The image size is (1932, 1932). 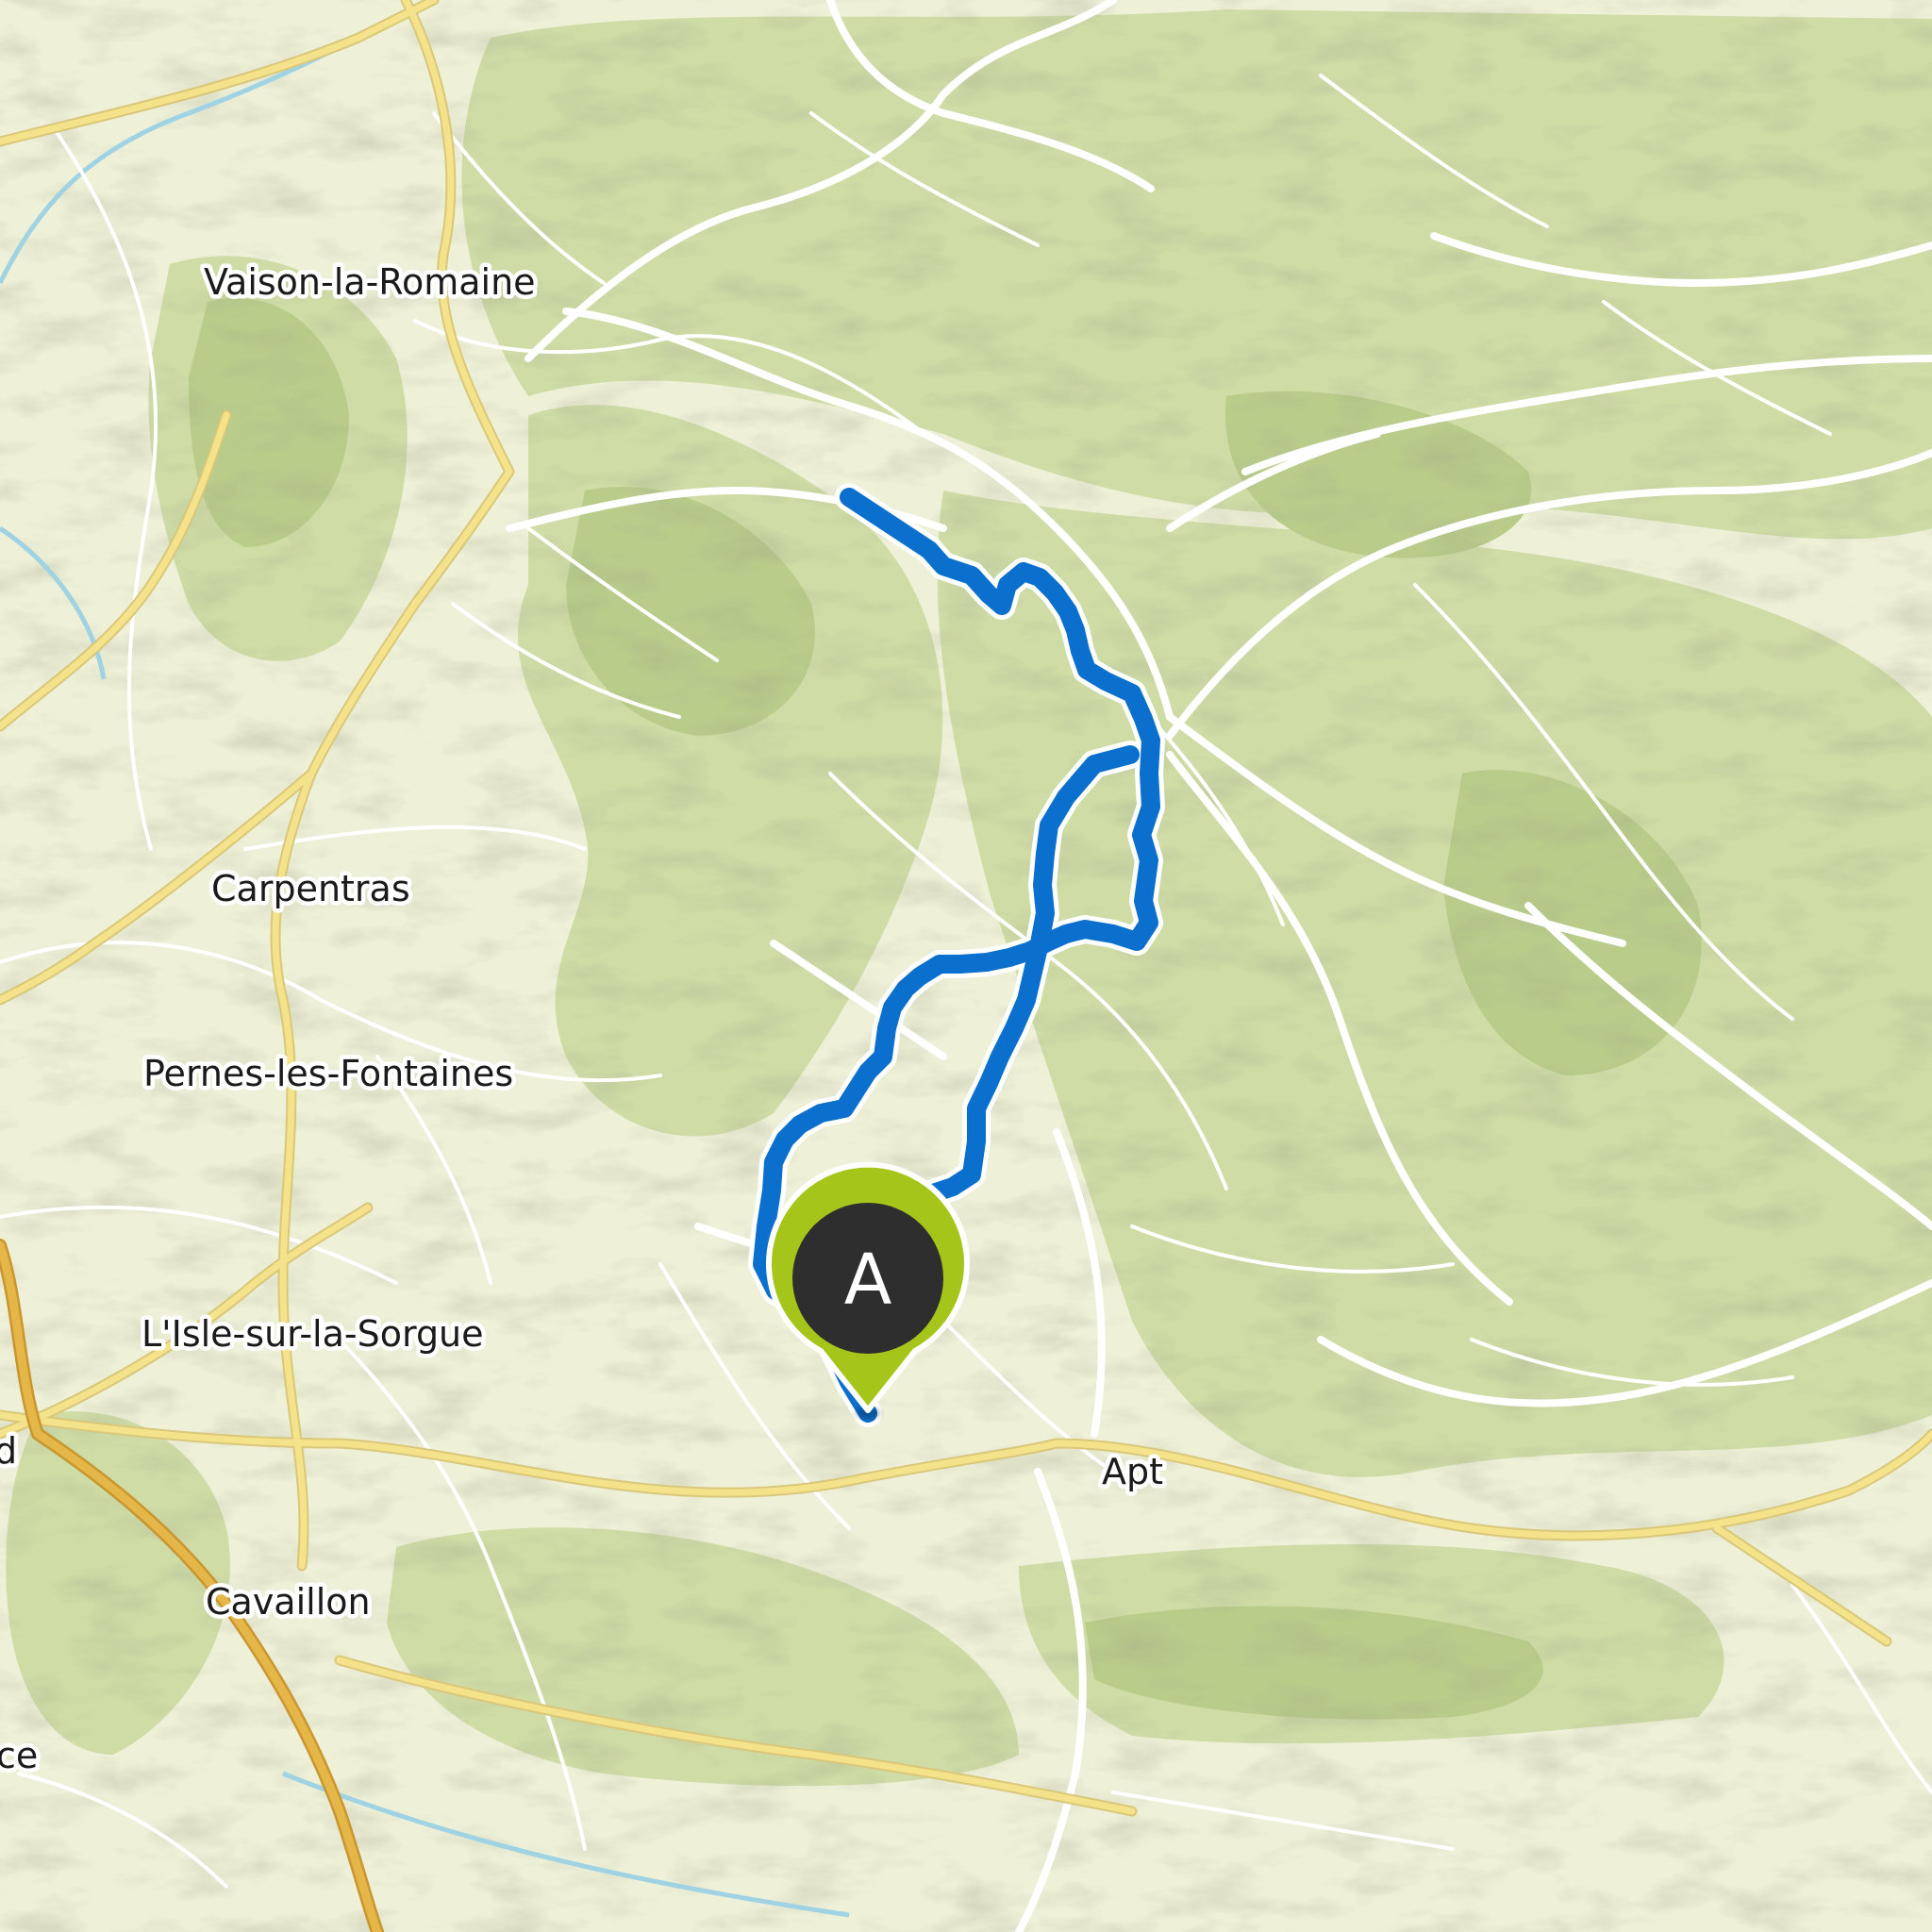 I want to click on town-label-pernes: Pernes-les-Fontaines, so click(x=328, y=1074).